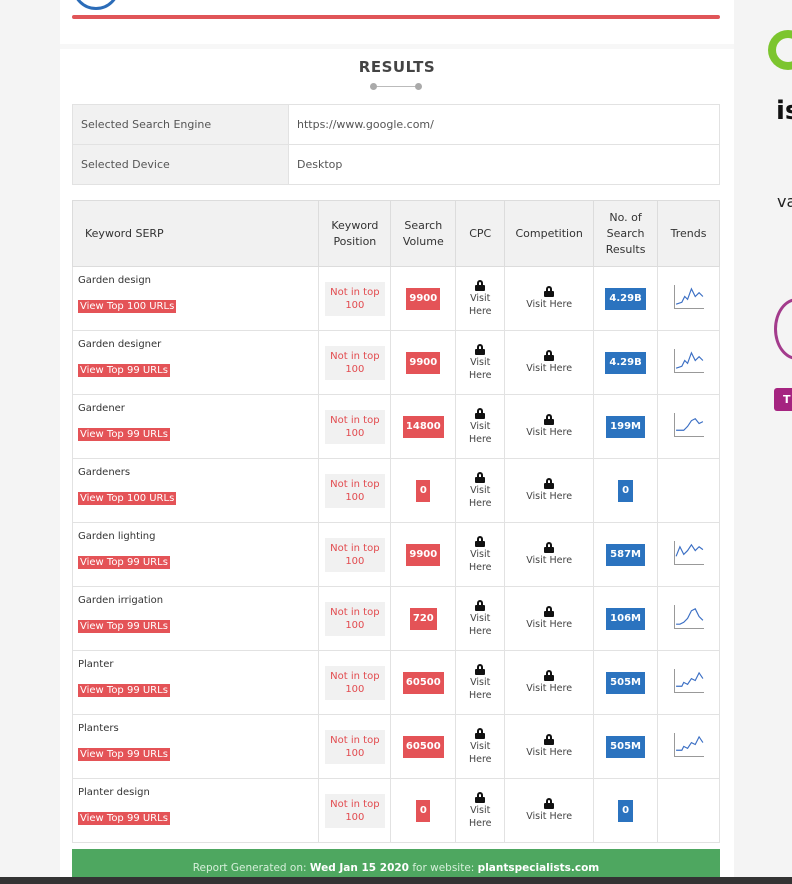 The height and width of the screenshot is (884, 792). Describe the element at coordinates (195, 554) in the screenshot. I see `keyword-cell: Garden lighting View Top 99 URLs` at that location.